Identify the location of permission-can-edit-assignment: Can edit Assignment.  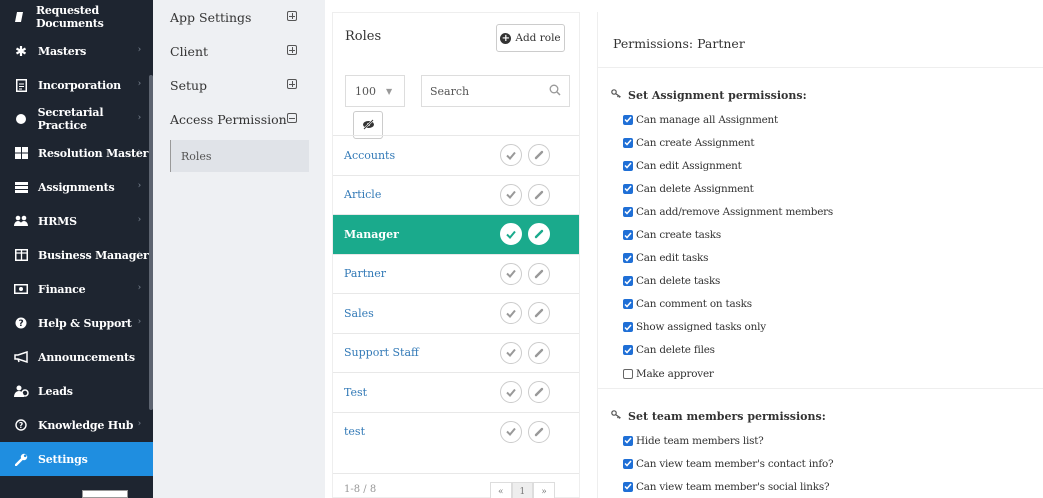
(827, 165).